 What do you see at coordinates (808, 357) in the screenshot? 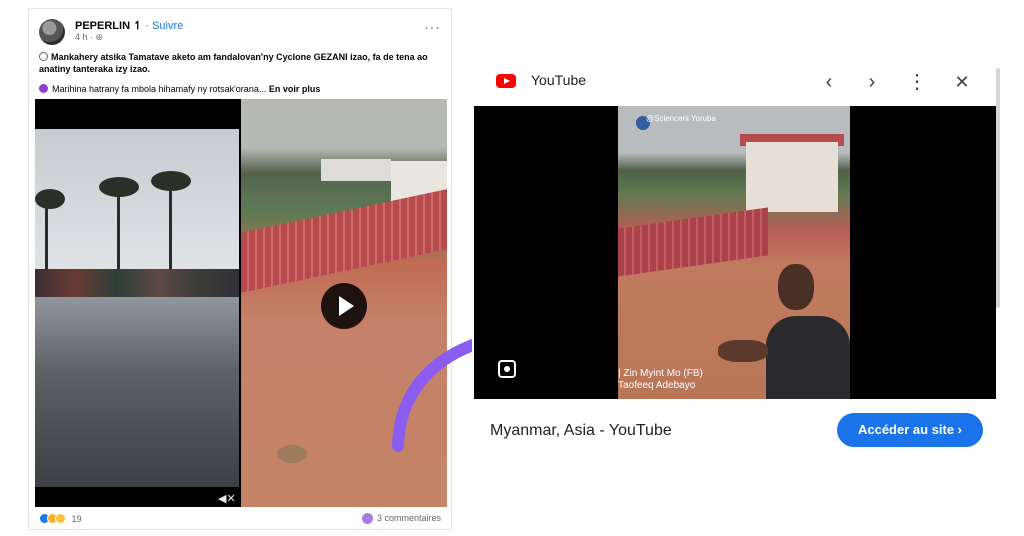
I see `presenter-body` at bounding box center [808, 357].